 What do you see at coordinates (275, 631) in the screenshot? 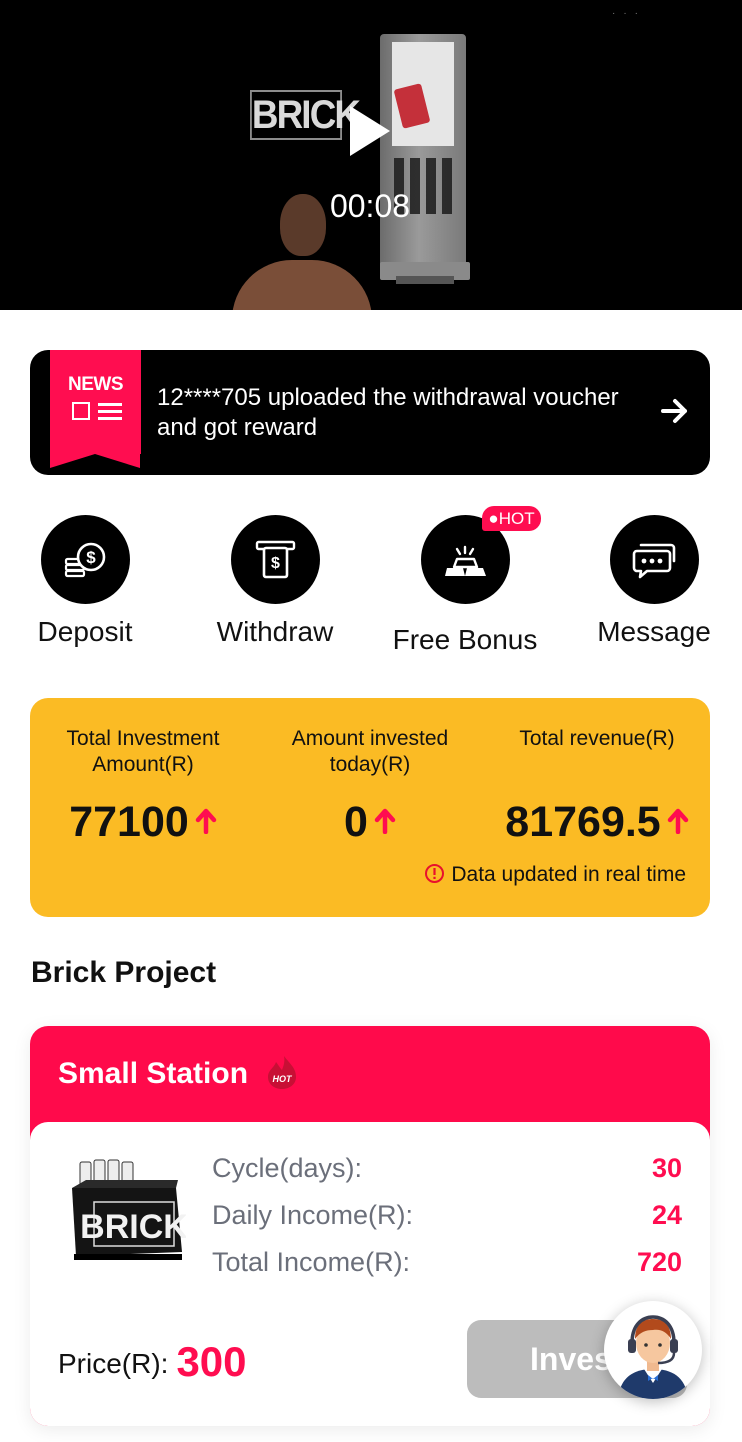
I see `withdraw-label: Withdraw` at bounding box center [275, 631].